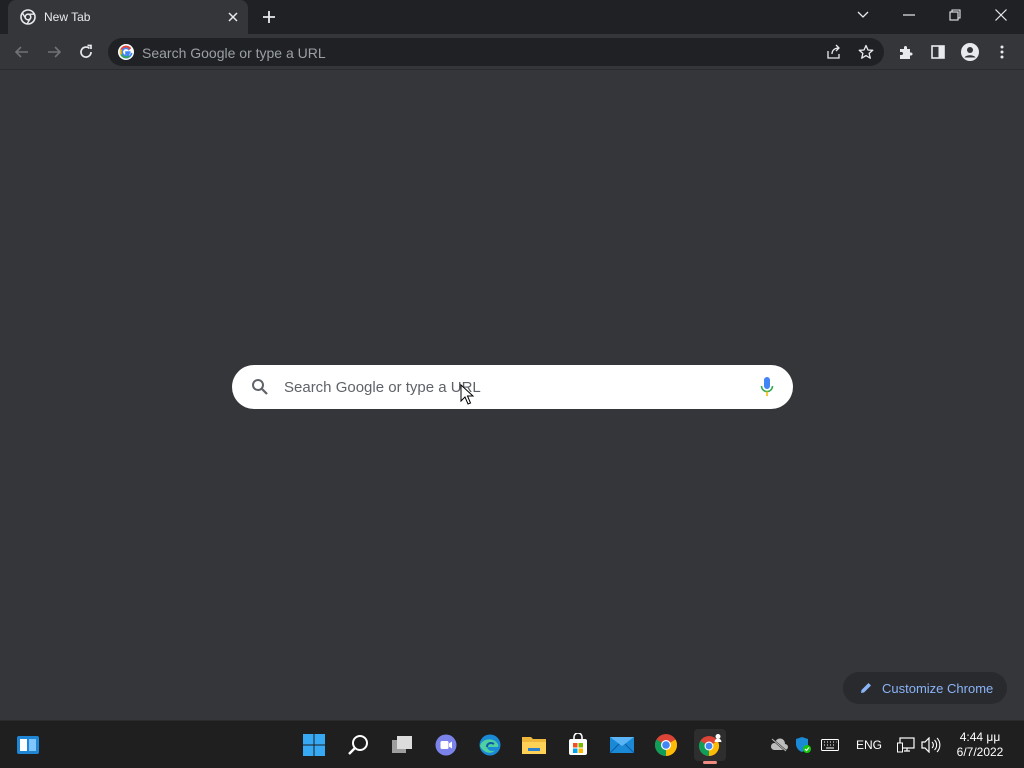 The height and width of the screenshot is (768, 1024). Describe the element at coordinates (126, 52) in the screenshot. I see `google-g-icon` at that location.